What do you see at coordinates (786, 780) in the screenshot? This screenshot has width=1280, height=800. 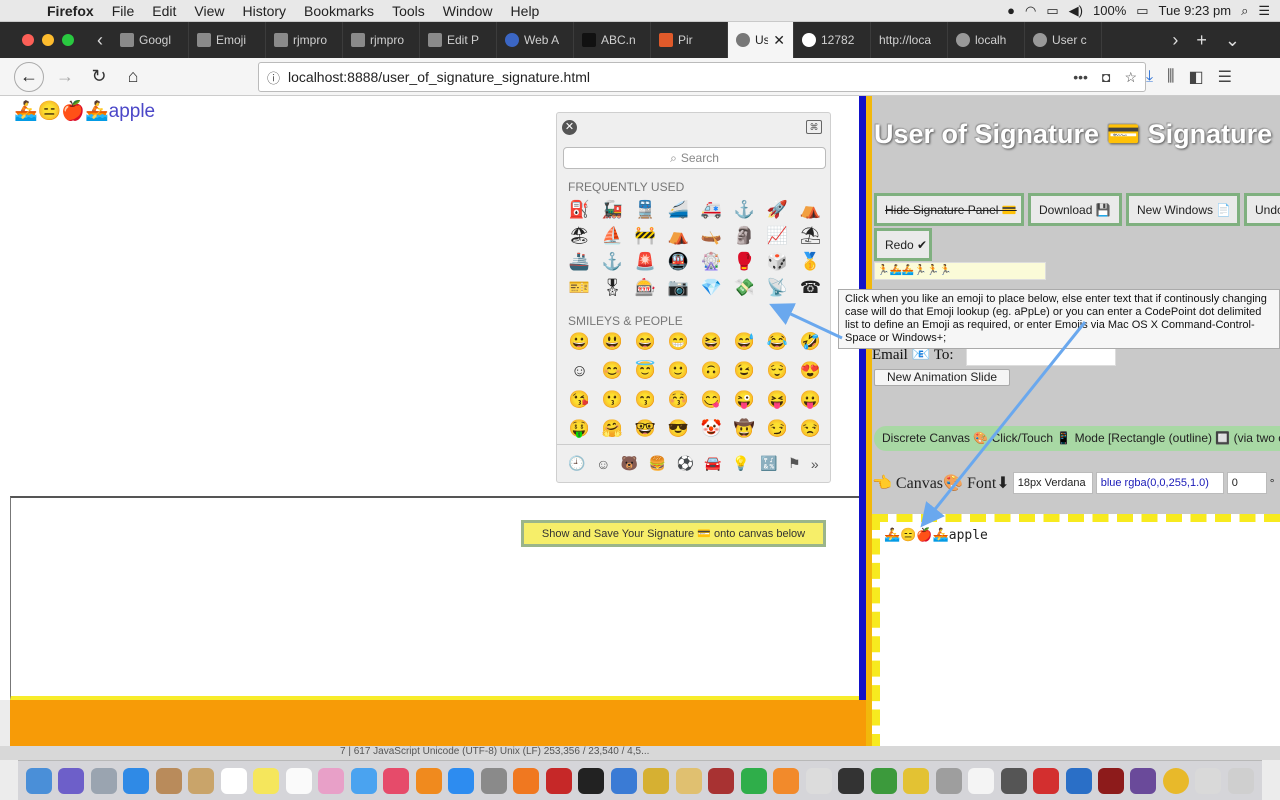 I see `ai-app-icon` at bounding box center [786, 780].